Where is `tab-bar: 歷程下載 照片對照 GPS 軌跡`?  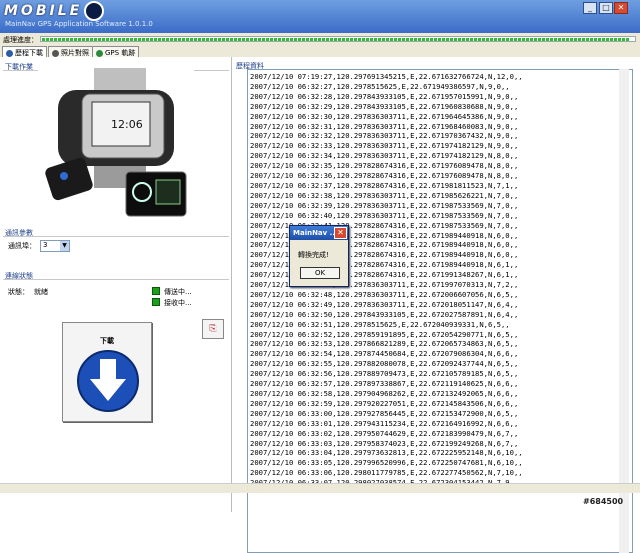
tab-bar: 歷程下載 照片對照 GPS 軌跡 is located at coordinates (320, 51).